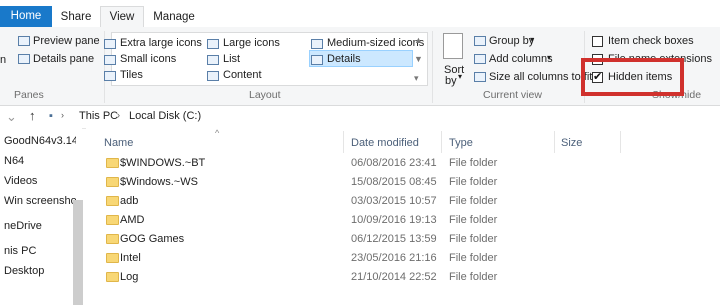 This screenshot has height=305, width=720. What do you see at coordinates (532, 39) in the screenshot?
I see `group-by-chevron-icon: ▾` at bounding box center [532, 39].